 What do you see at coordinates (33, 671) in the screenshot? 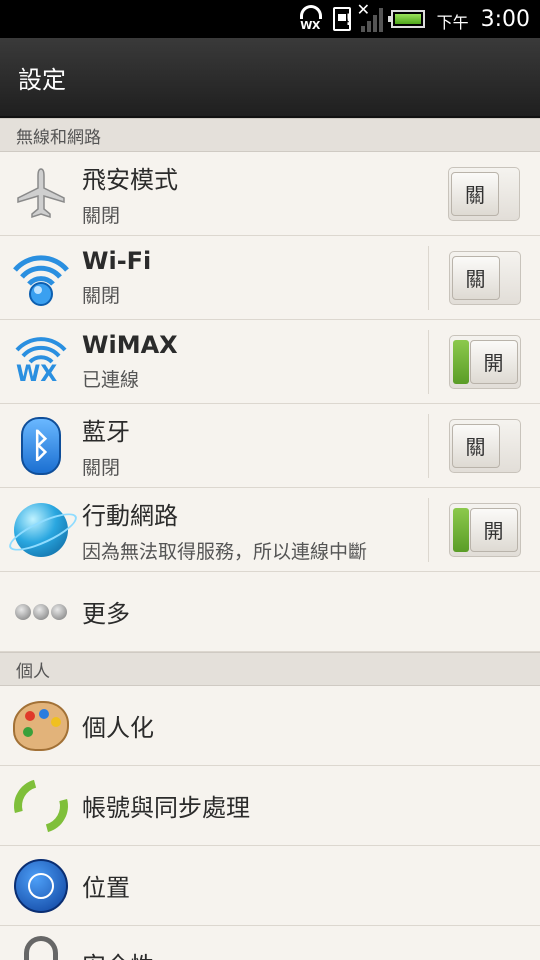
I see `section-label: 個人` at bounding box center [33, 671].